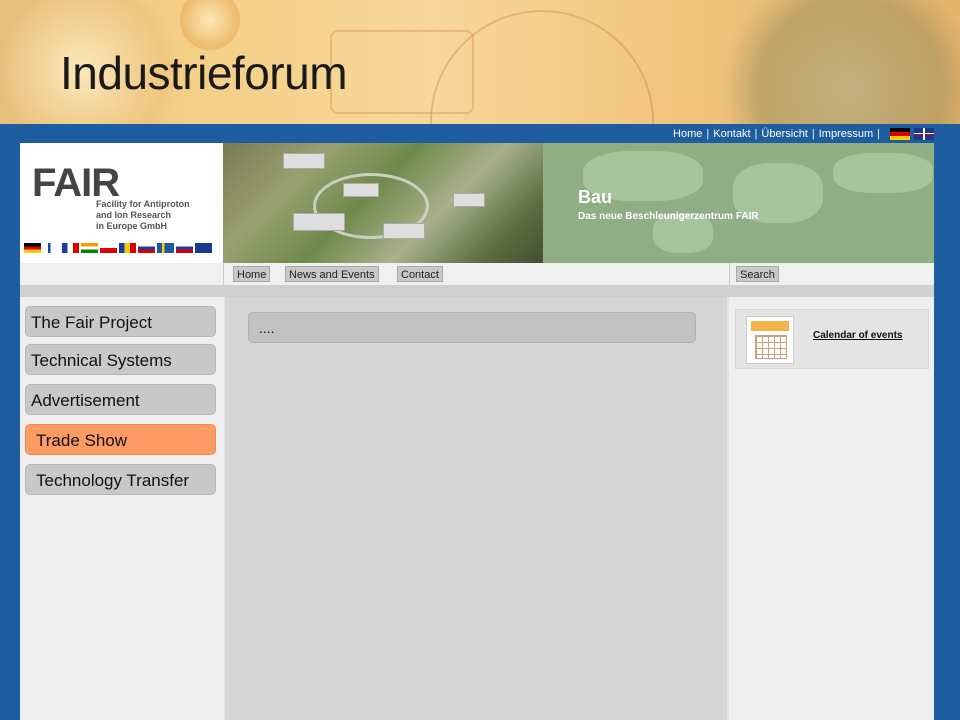  I want to click on sidebar-item-technical-systems: Technical Systems, so click(120, 359).